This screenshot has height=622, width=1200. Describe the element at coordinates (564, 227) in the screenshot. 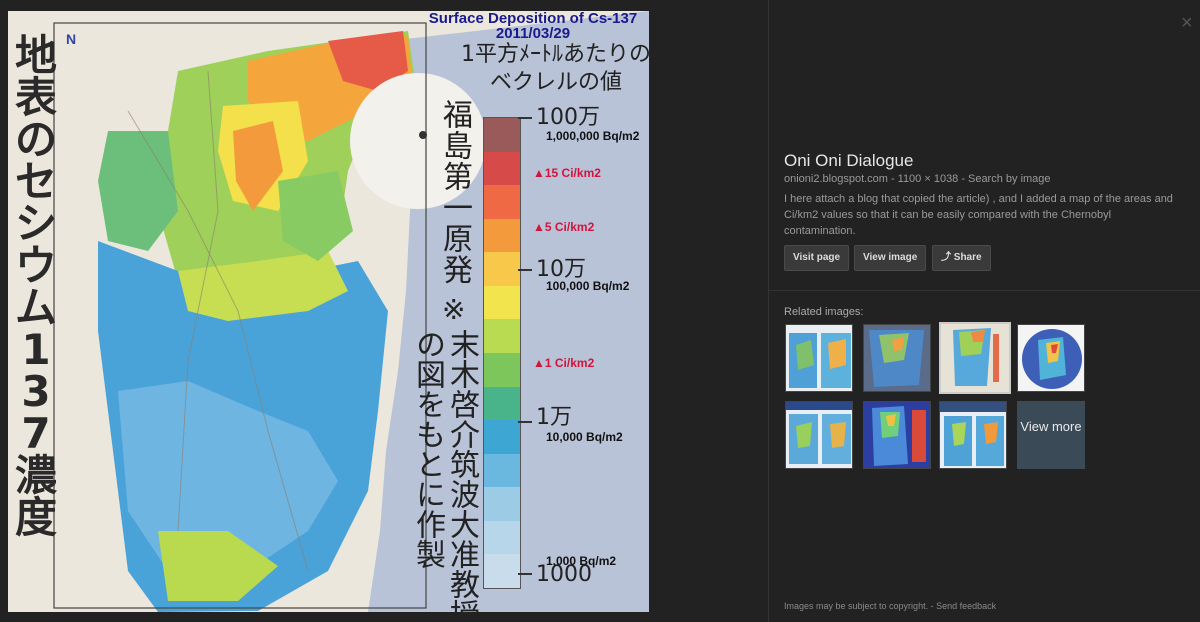

I see `ci-label-5: ▲5 Ci/km2` at that location.